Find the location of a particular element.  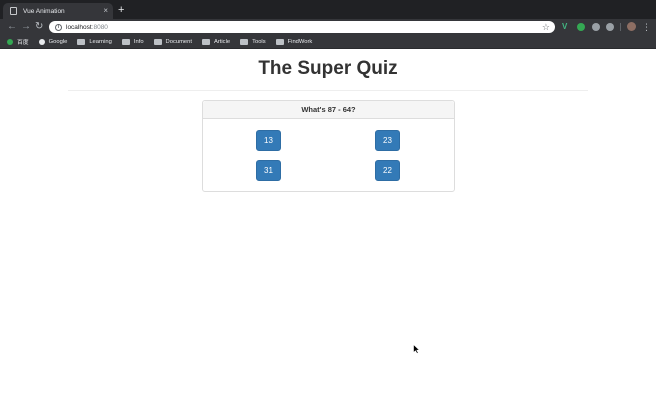

tab-close-icon: × is located at coordinates (105, 10).